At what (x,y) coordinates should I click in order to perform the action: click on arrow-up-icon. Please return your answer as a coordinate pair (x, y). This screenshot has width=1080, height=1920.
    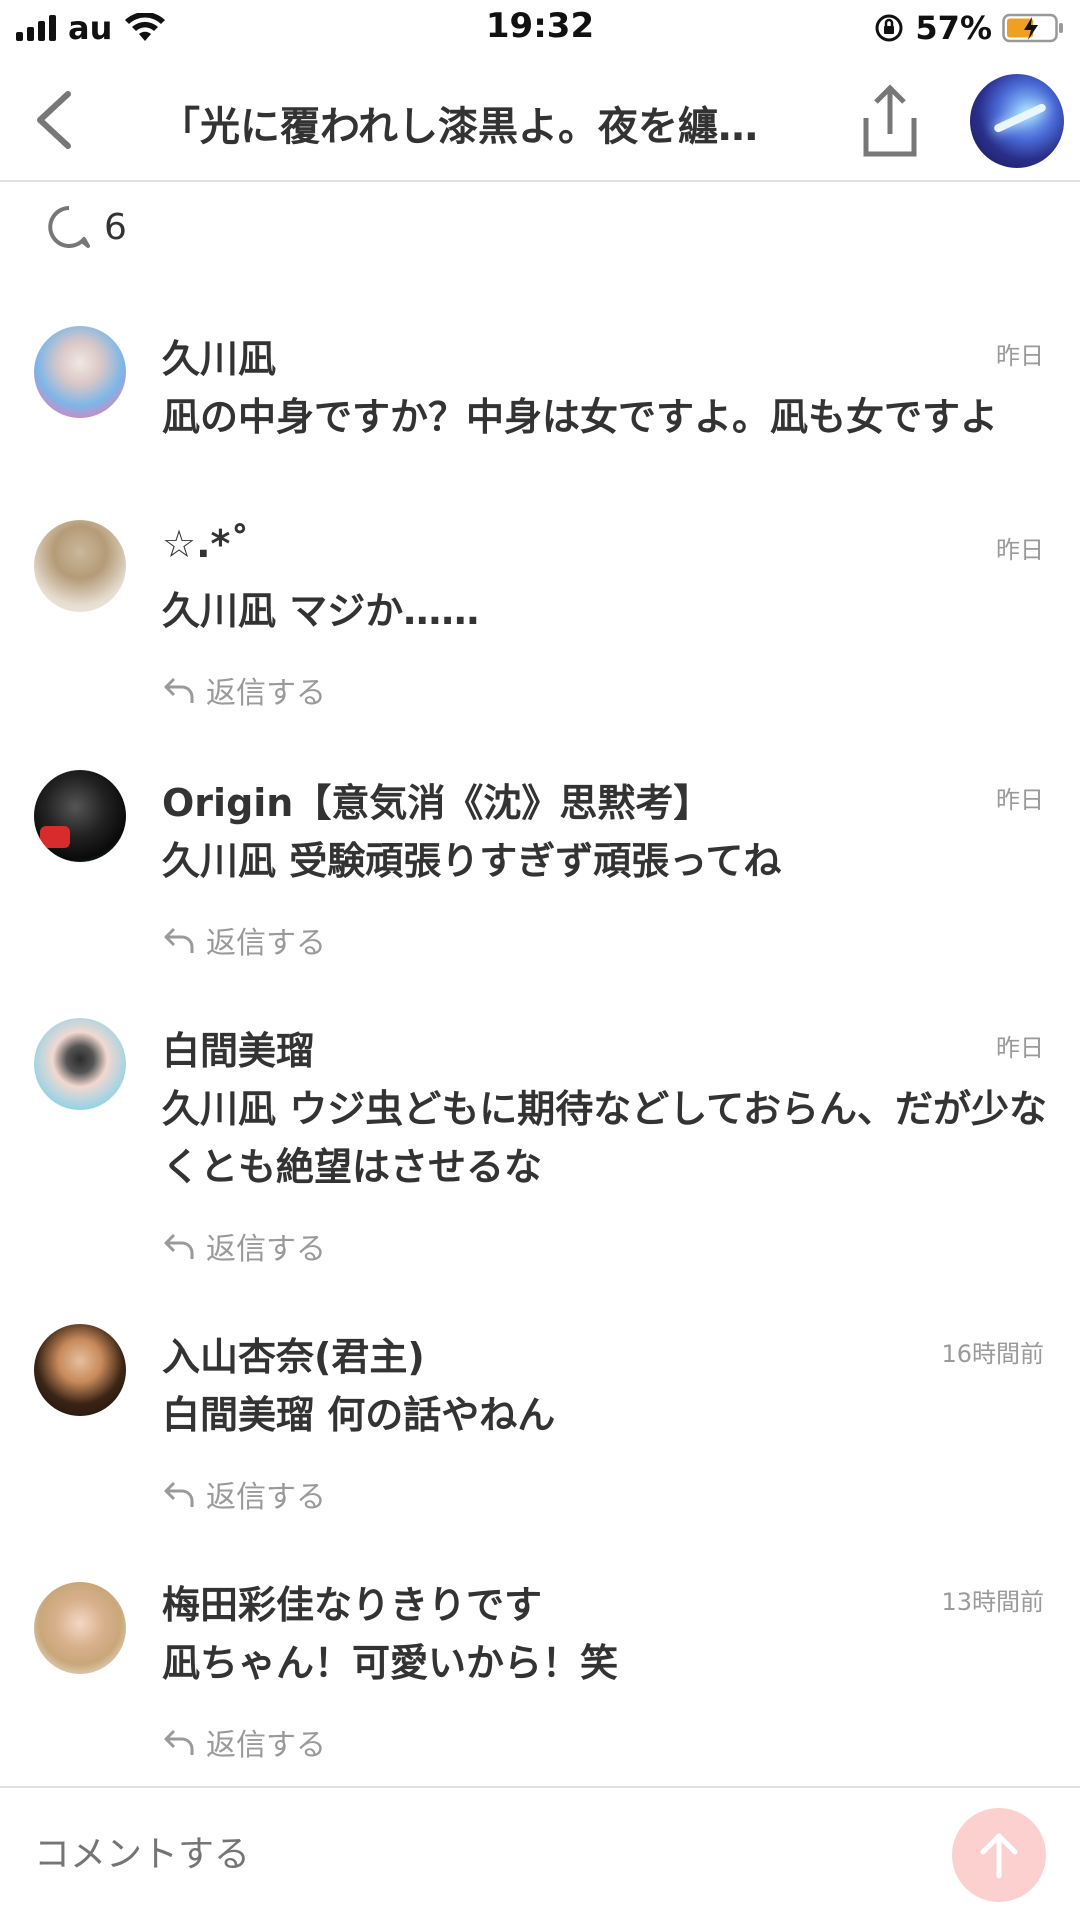
    Looking at the image, I should click on (999, 1856).